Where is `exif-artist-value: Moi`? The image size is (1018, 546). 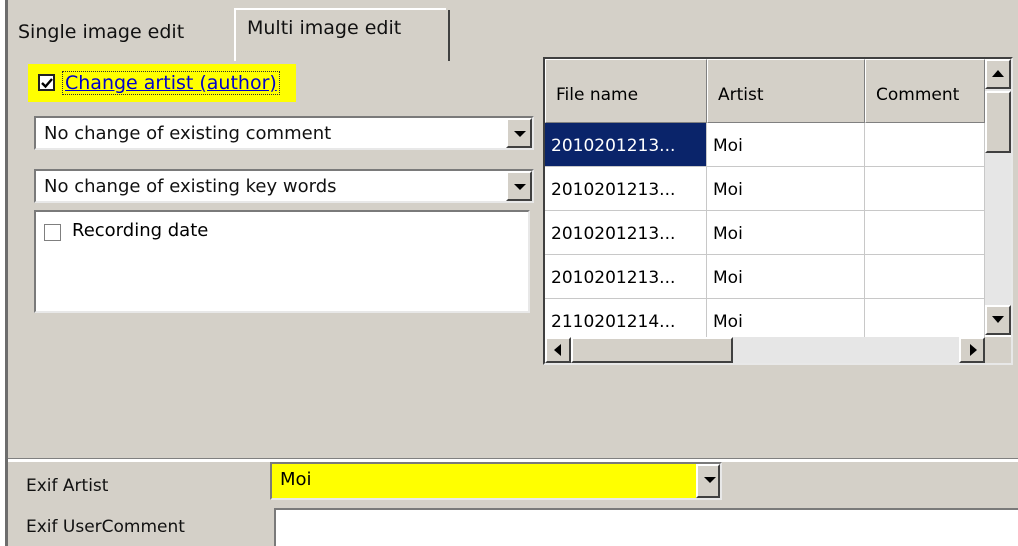
exif-artist-value: Moi is located at coordinates (296, 480).